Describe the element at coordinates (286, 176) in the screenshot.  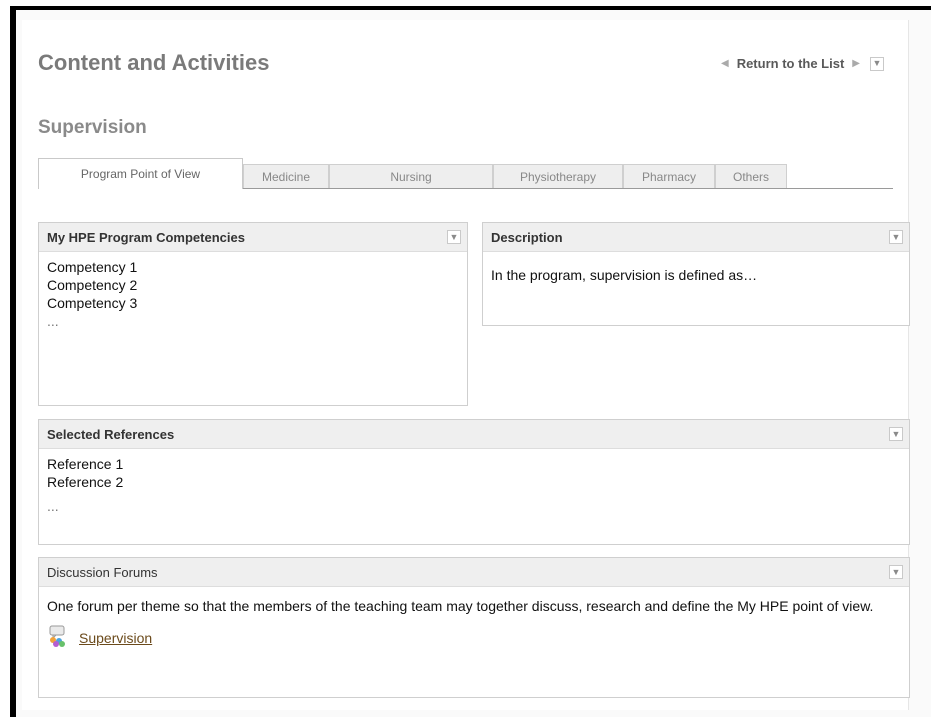
I see `tab-medicine: Medicine` at that location.